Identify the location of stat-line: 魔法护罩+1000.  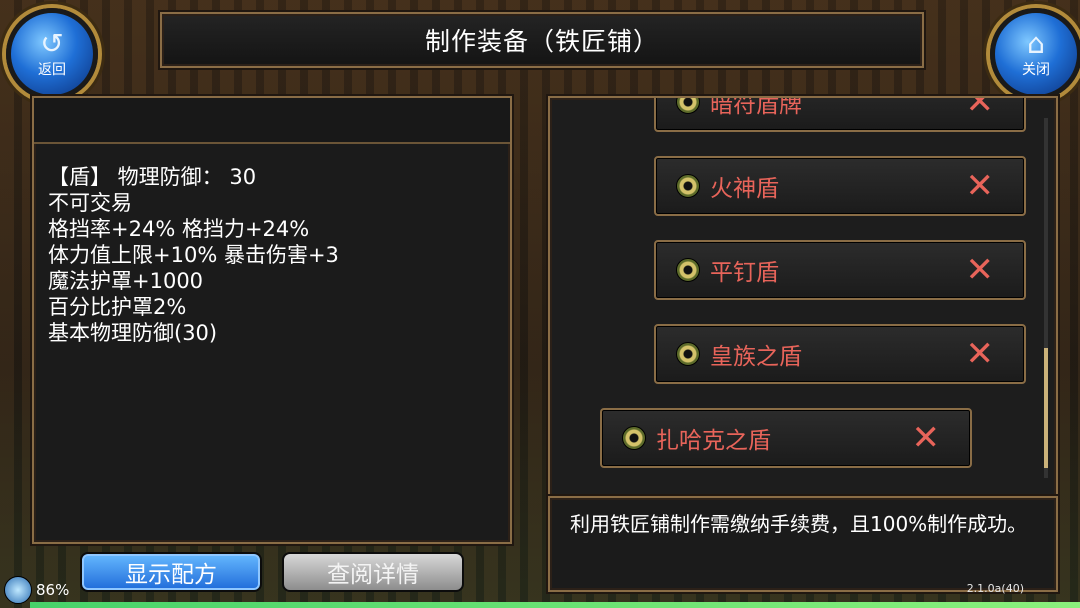
(126, 281).